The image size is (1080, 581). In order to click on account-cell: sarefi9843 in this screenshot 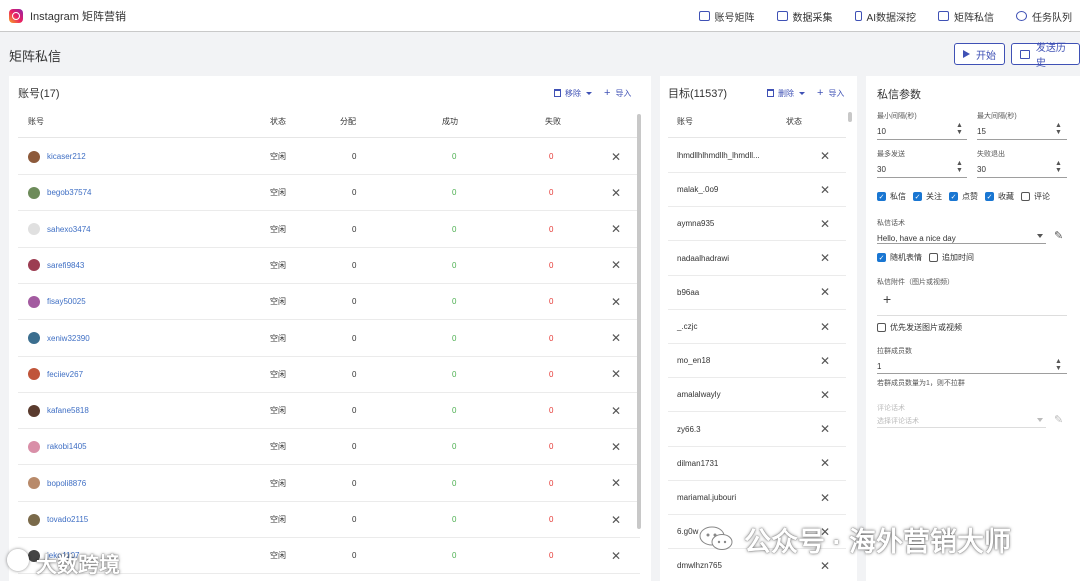, I will do `click(144, 265)`.